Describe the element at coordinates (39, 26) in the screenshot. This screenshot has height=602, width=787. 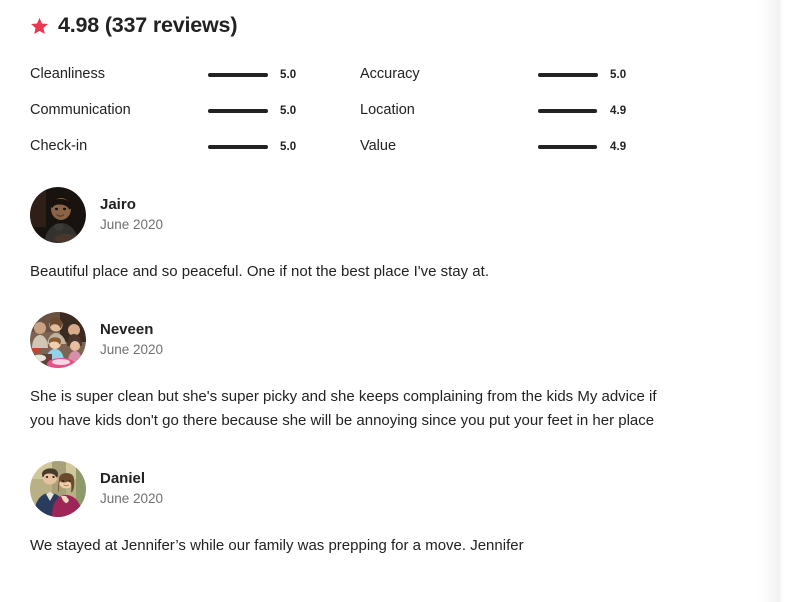
I see `star-icon` at that location.